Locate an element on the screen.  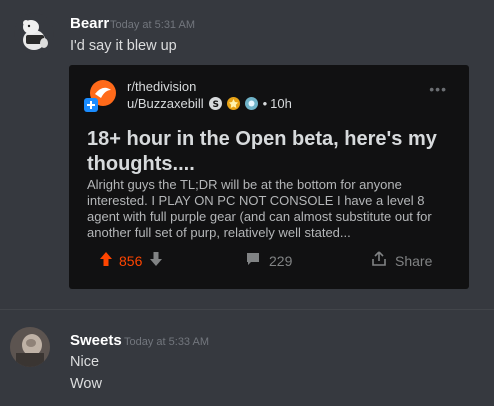
svg-text: S is located at coordinates (215, 105).